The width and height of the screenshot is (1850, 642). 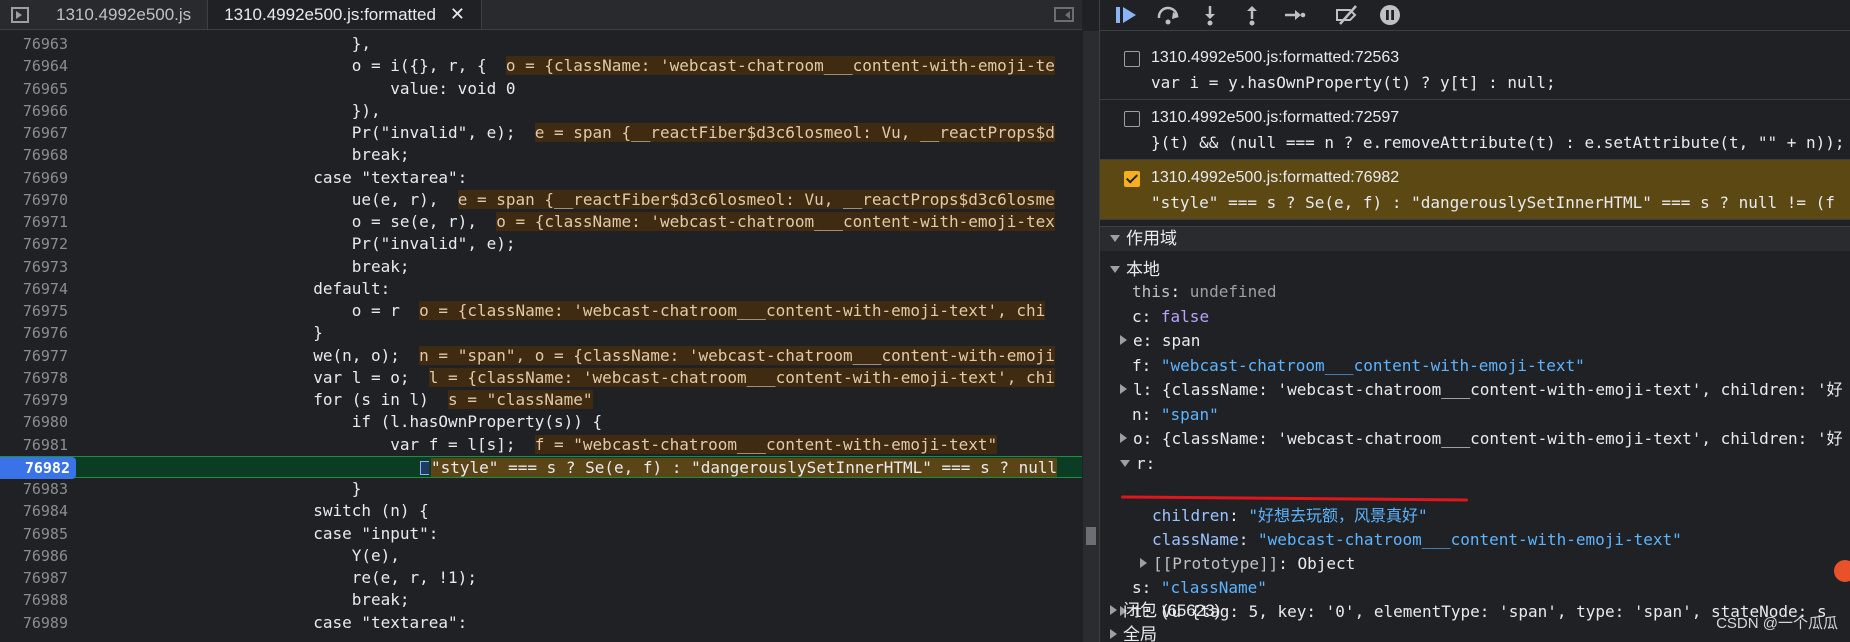 What do you see at coordinates (38, 467) in the screenshot?
I see `breakpoint-line-number: 76982` at bounding box center [38, 467].